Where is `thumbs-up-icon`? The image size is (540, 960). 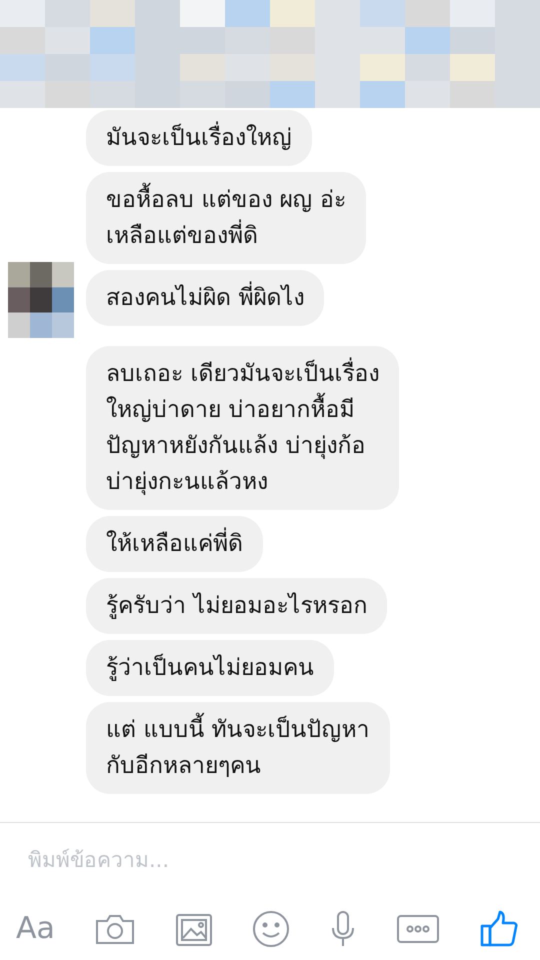 thumbs-up-icon is located at coordinates (499, 929).